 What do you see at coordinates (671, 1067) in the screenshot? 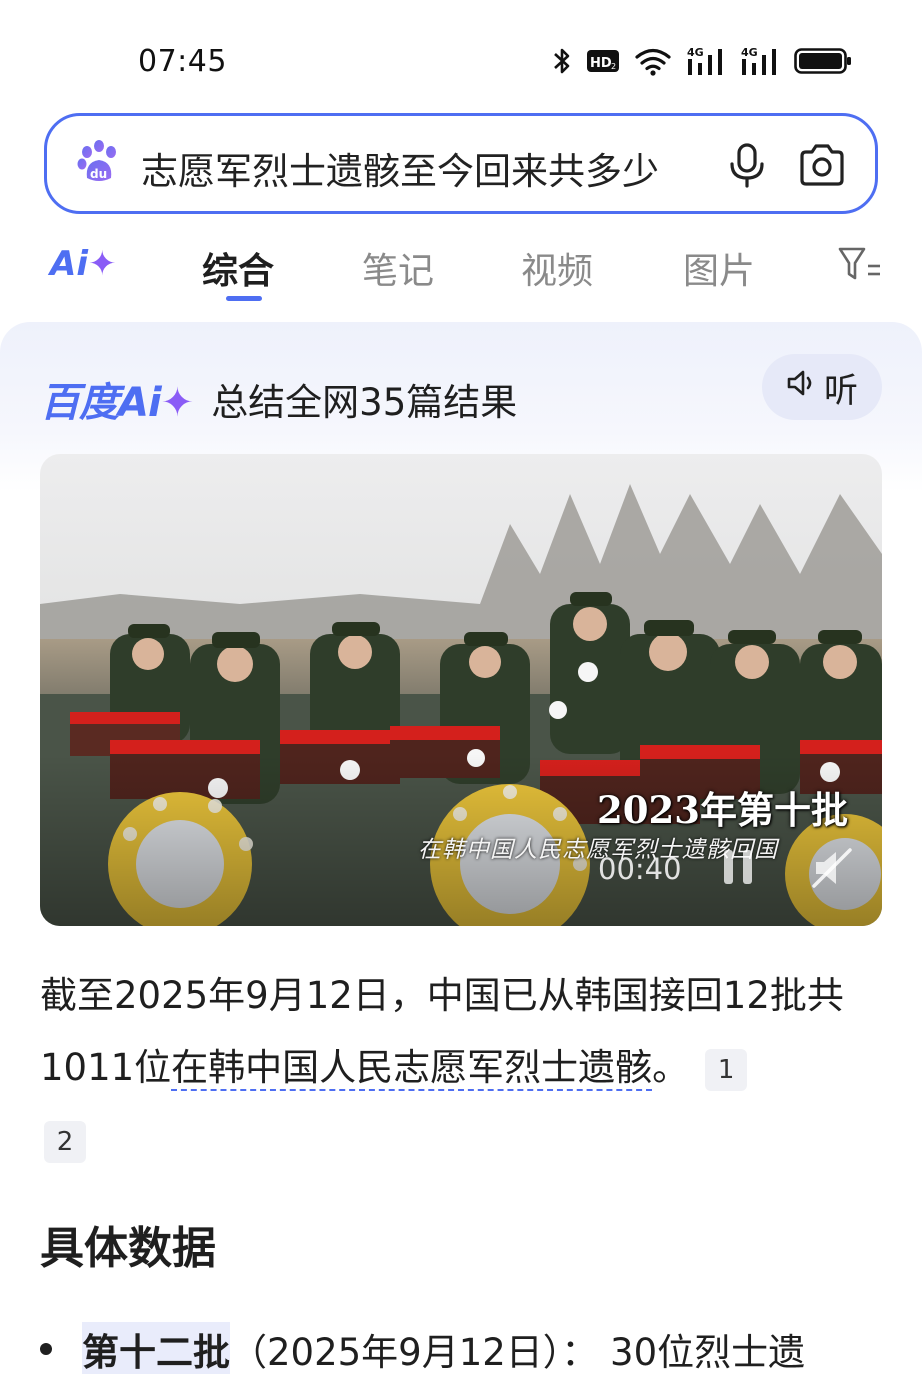
I see `answer-text-end: 。` at bounding box center [671, 1067].